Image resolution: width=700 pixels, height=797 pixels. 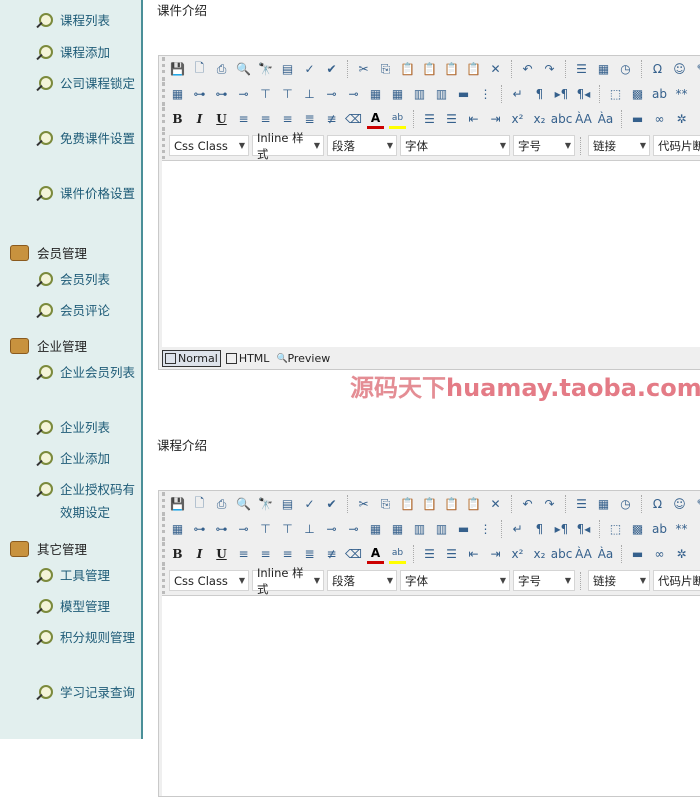 I want to click on table-props-icon: ▦, so click(x=375, y=94).